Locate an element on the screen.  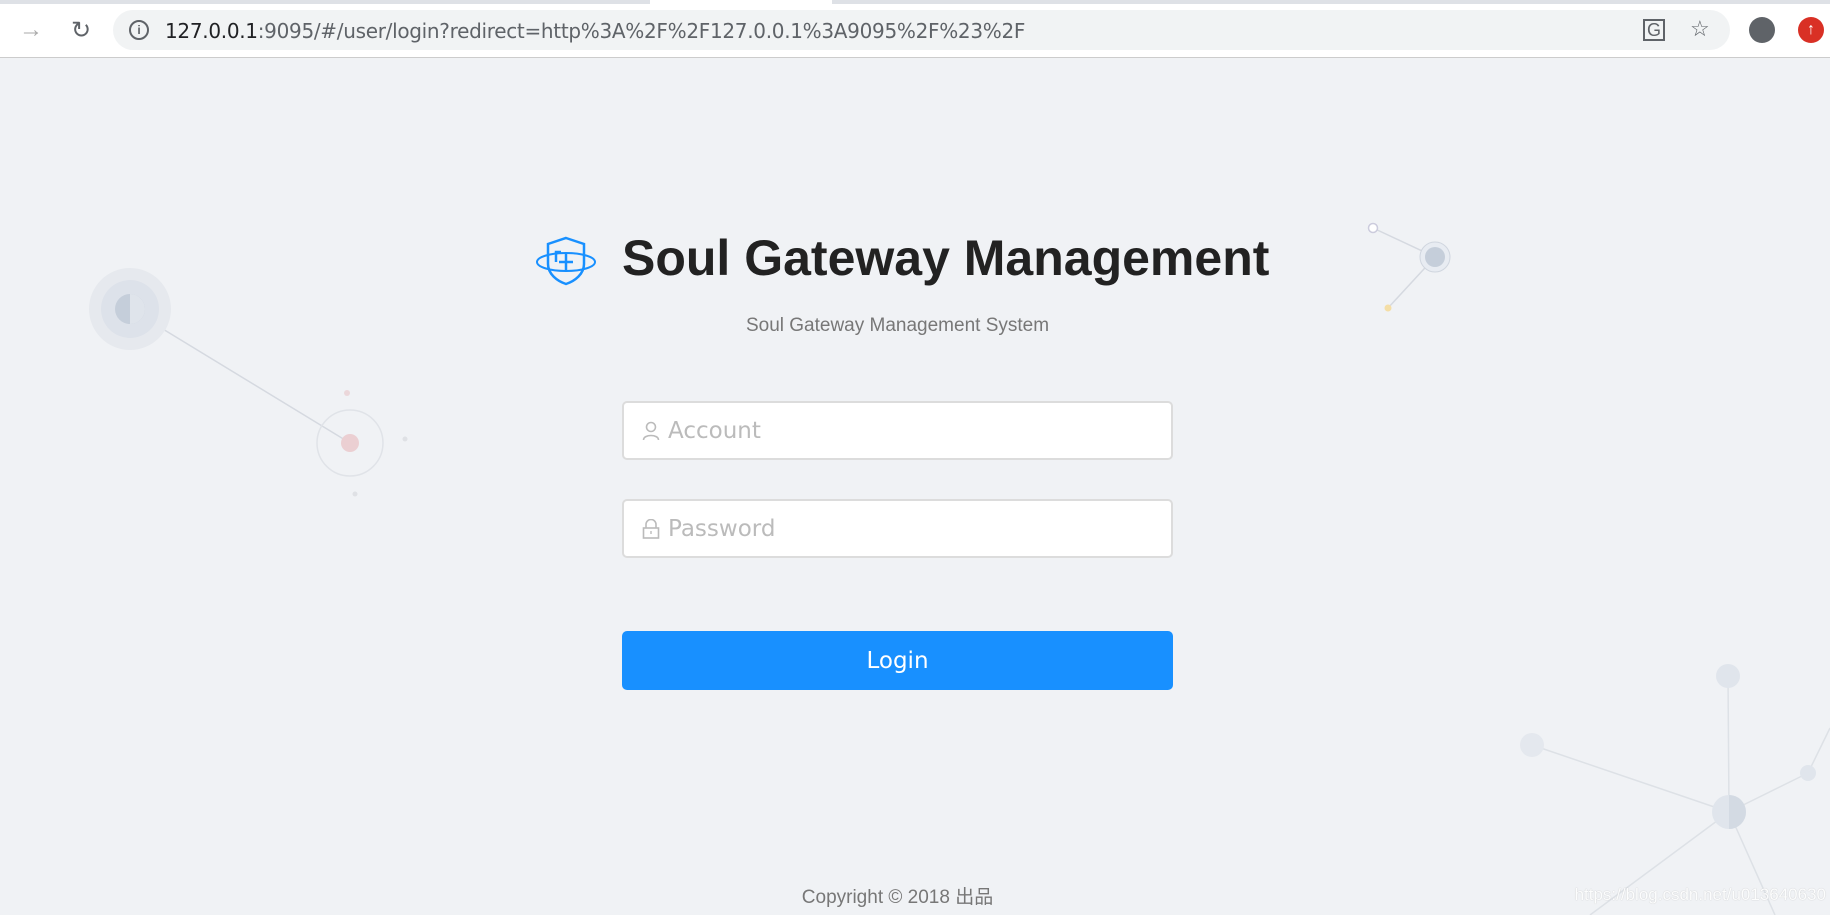
account-field is located at coordinates (897, 430).